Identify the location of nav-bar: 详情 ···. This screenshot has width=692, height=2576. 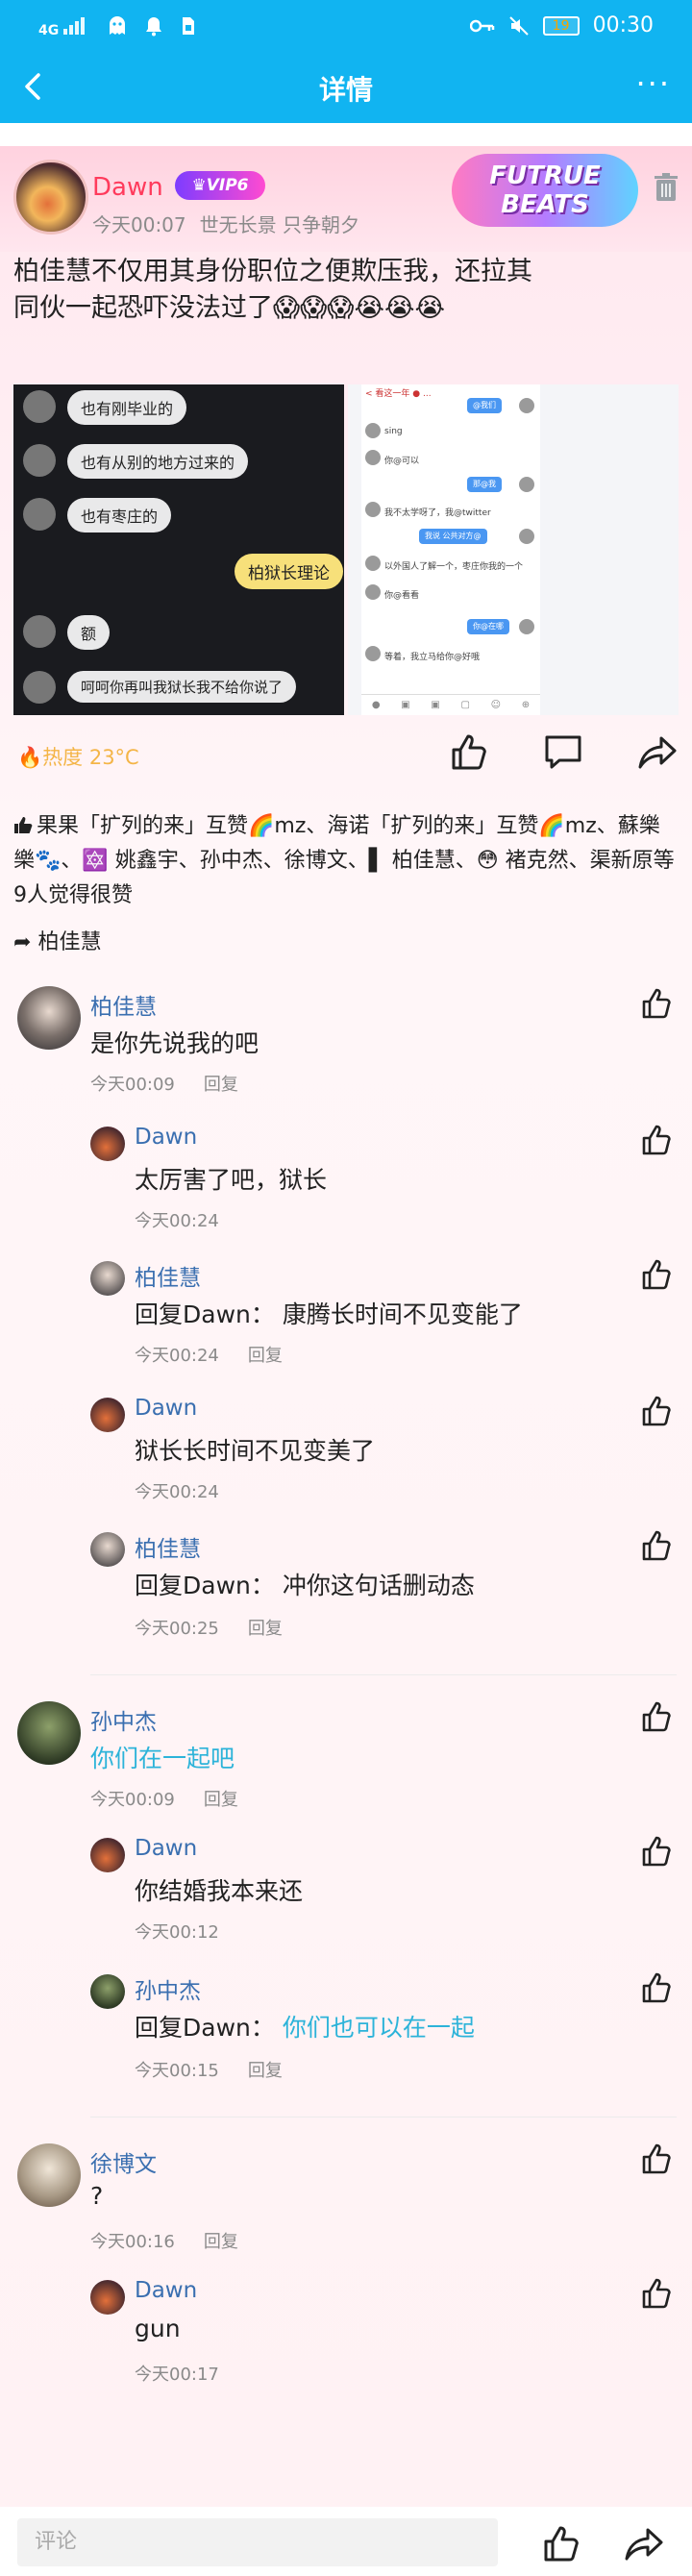
(346, 88).